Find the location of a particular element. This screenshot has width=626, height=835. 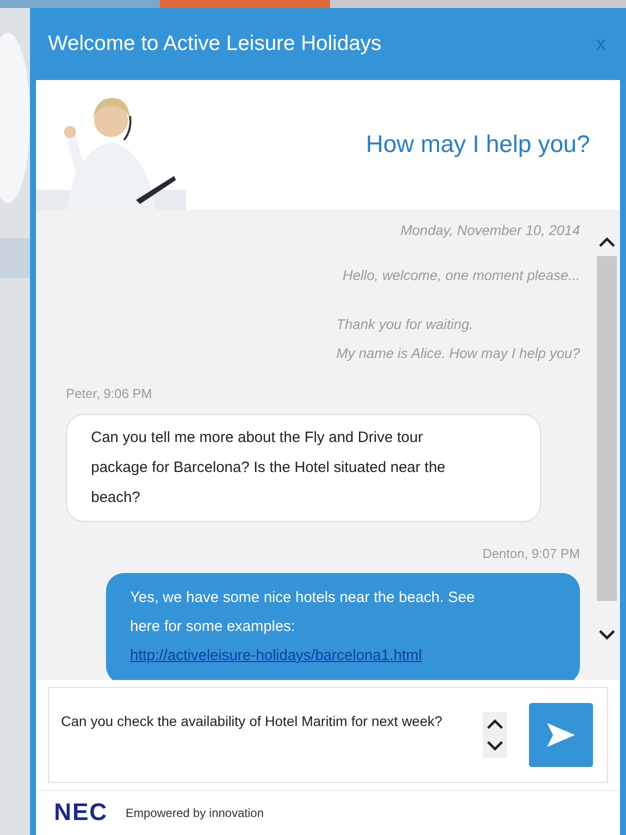

sender-time: Denton, 9:07 PM is located at coordinates (531, 553).